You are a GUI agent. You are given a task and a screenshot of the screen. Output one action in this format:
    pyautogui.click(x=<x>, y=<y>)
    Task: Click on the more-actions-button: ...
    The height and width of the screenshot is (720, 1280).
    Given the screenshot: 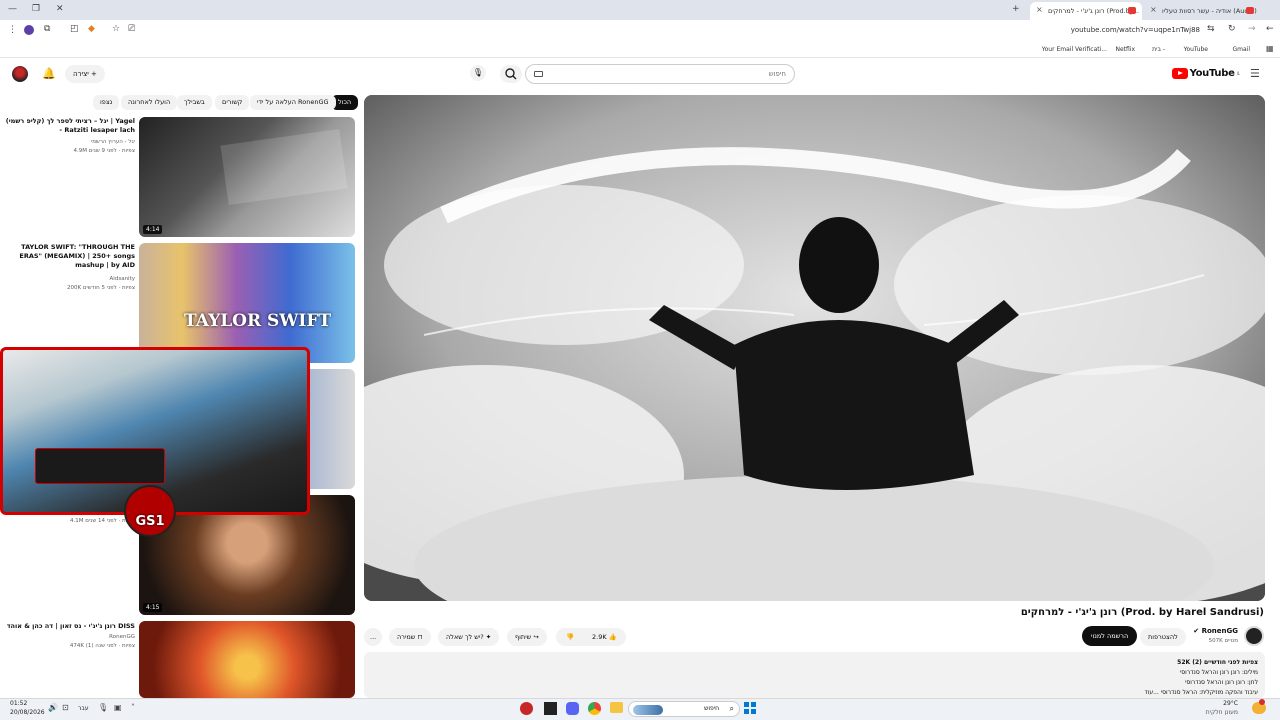 What is the action you would take?
    pyautogui.click(x=373, y=637)
    